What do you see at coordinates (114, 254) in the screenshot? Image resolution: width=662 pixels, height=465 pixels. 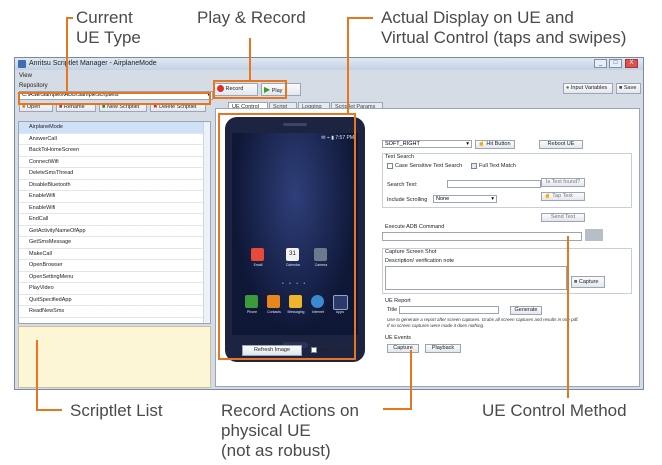 I see `list-item: MakeCall` at bounding box center [114, 254].